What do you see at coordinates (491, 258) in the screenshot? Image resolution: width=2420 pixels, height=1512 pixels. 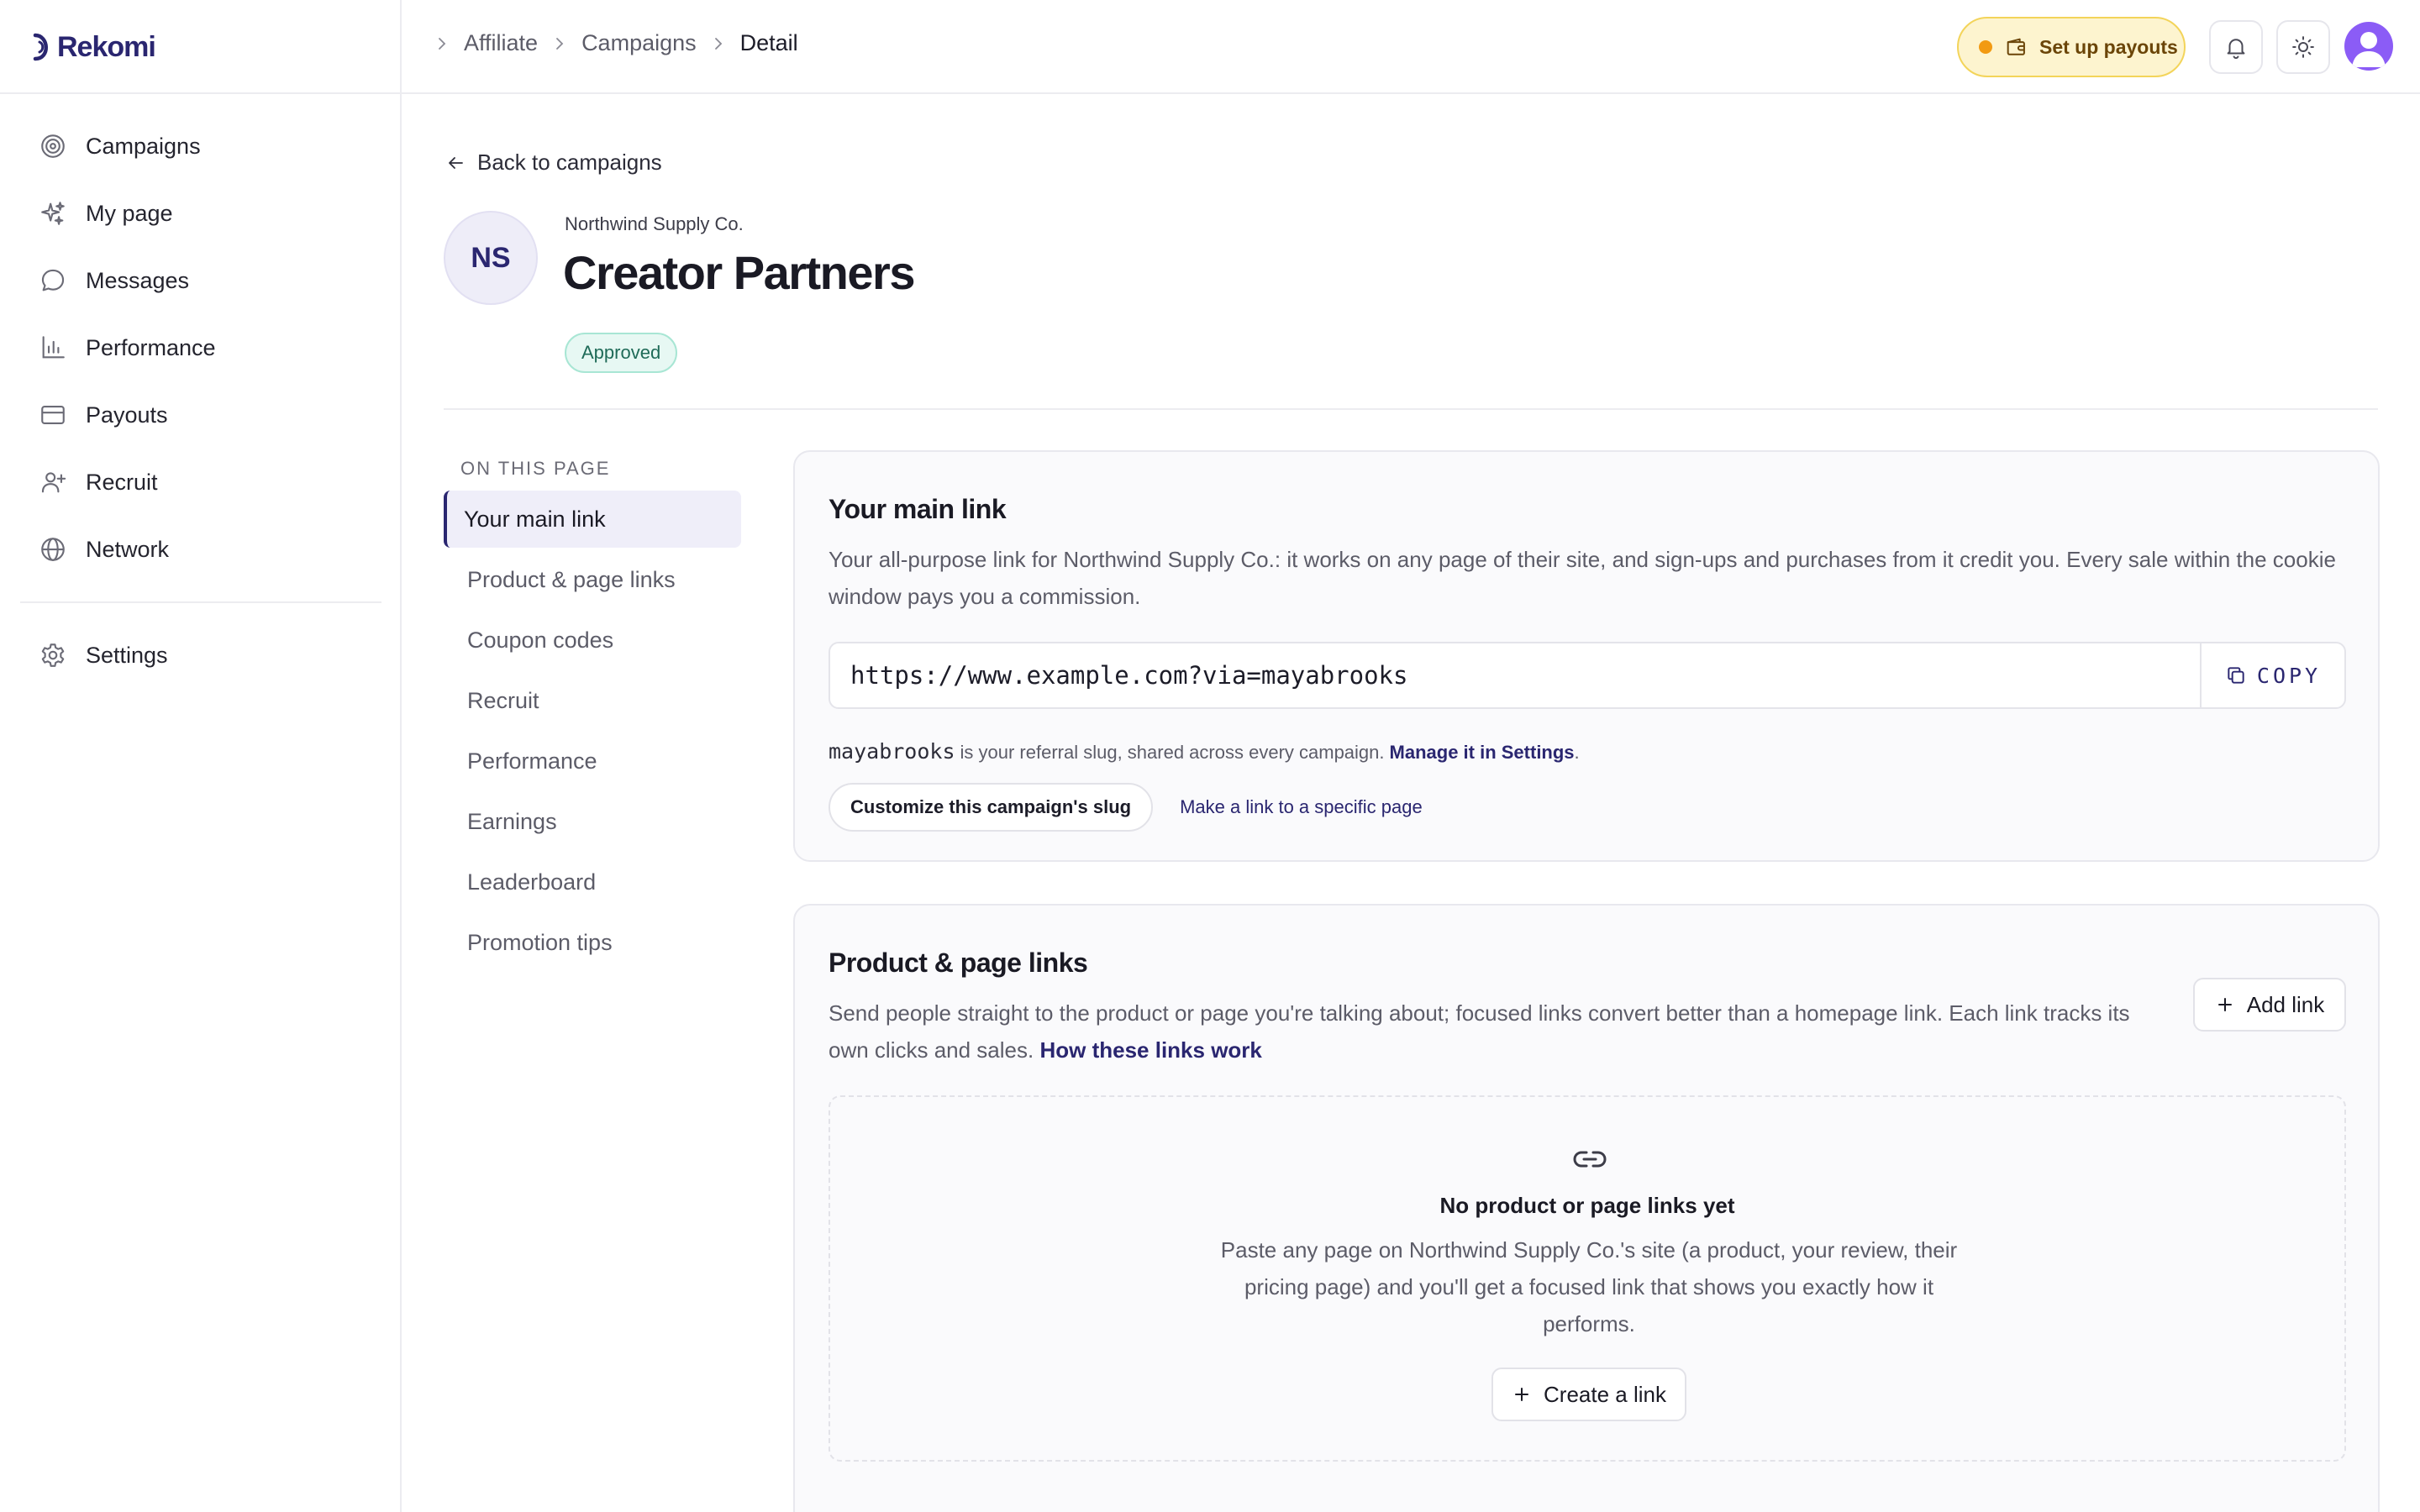 I see `brand-avatar: NS` at bounding box center [491, 258].